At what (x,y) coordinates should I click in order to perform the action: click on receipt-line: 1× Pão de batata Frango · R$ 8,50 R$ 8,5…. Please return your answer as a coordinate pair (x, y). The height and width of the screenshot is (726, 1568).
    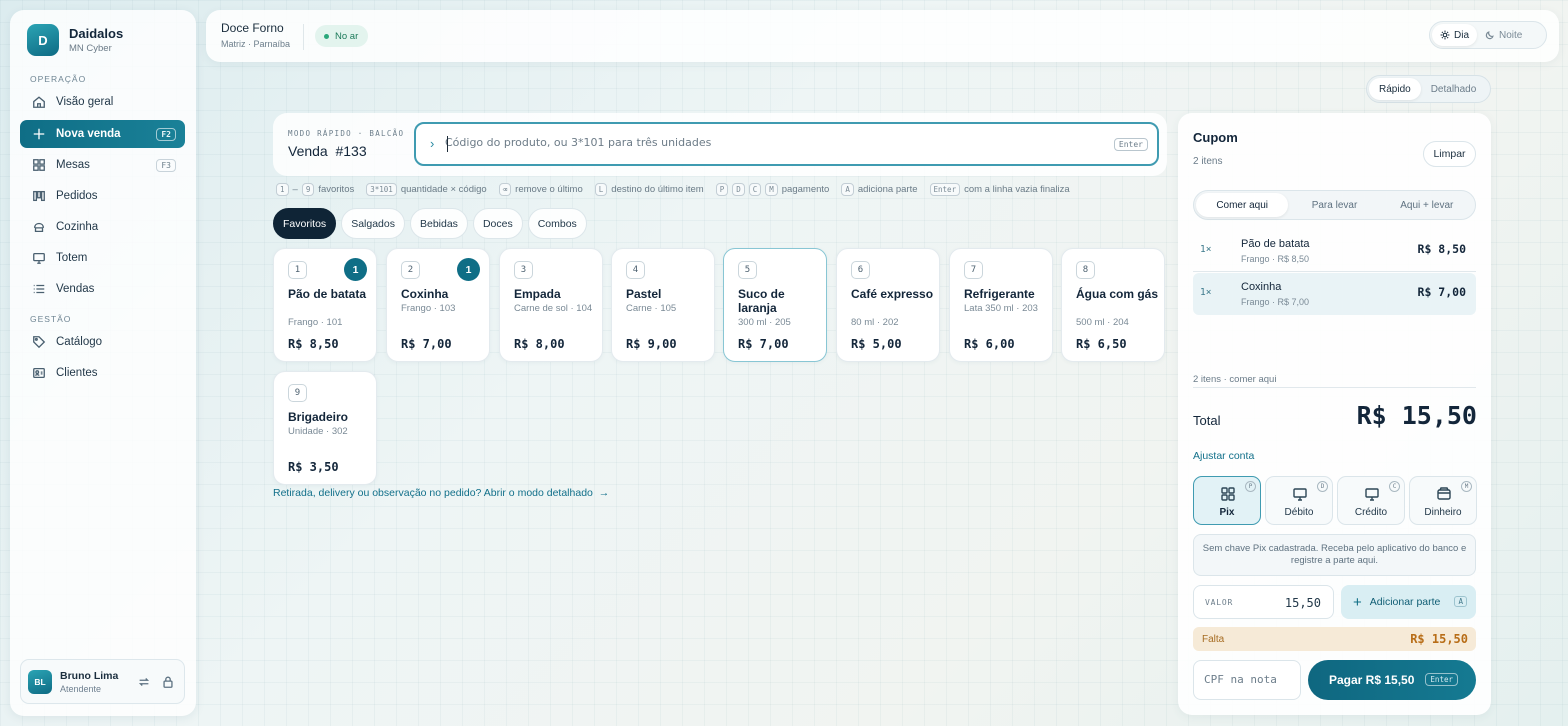
    Looking at the image, I should click on (1334, 251).